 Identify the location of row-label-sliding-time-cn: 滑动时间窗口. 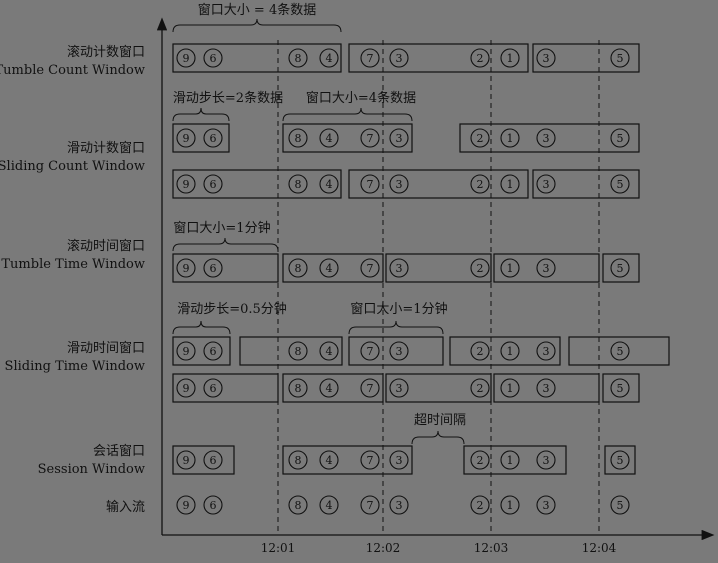
(106, 348).